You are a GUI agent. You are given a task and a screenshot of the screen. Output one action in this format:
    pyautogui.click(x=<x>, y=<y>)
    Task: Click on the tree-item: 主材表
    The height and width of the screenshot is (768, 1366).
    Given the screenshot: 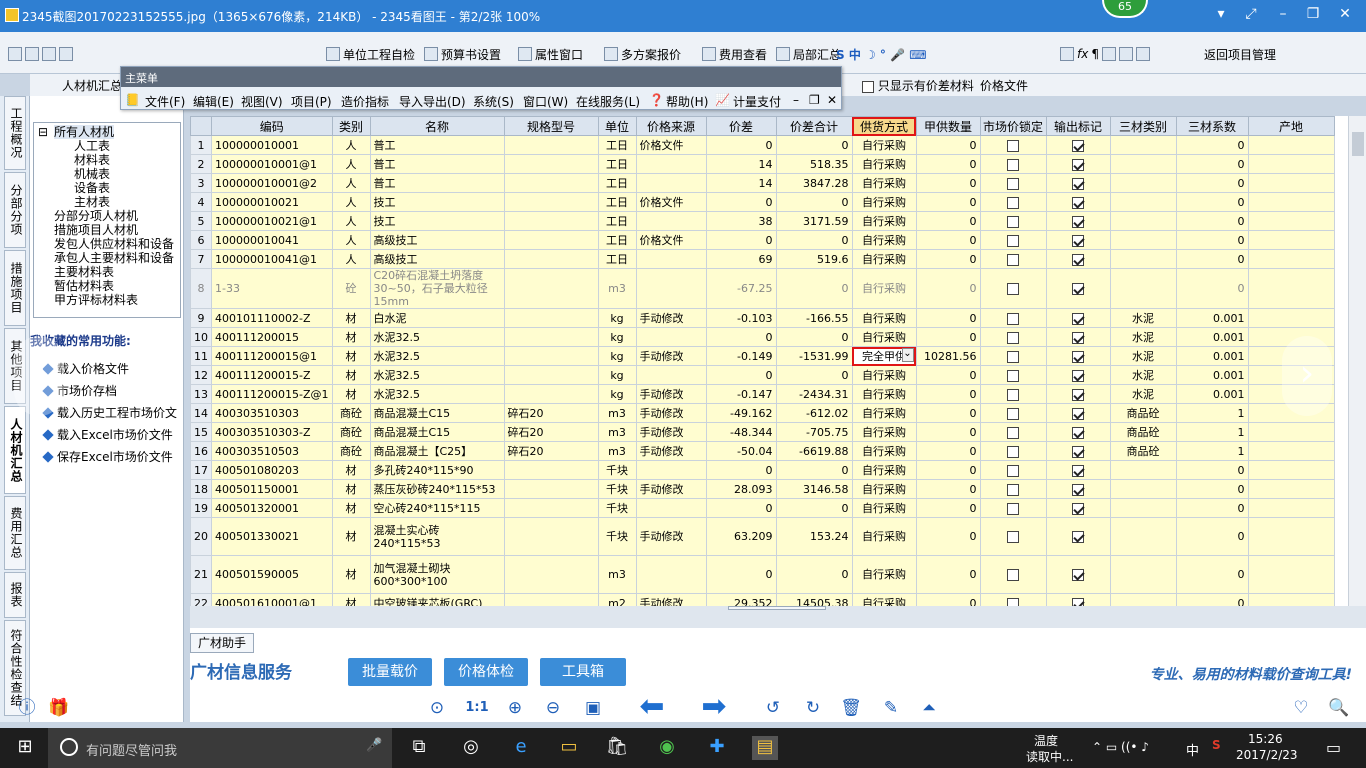 What is the action you would take?
    pyautogui.click(x=92, y=202)
    